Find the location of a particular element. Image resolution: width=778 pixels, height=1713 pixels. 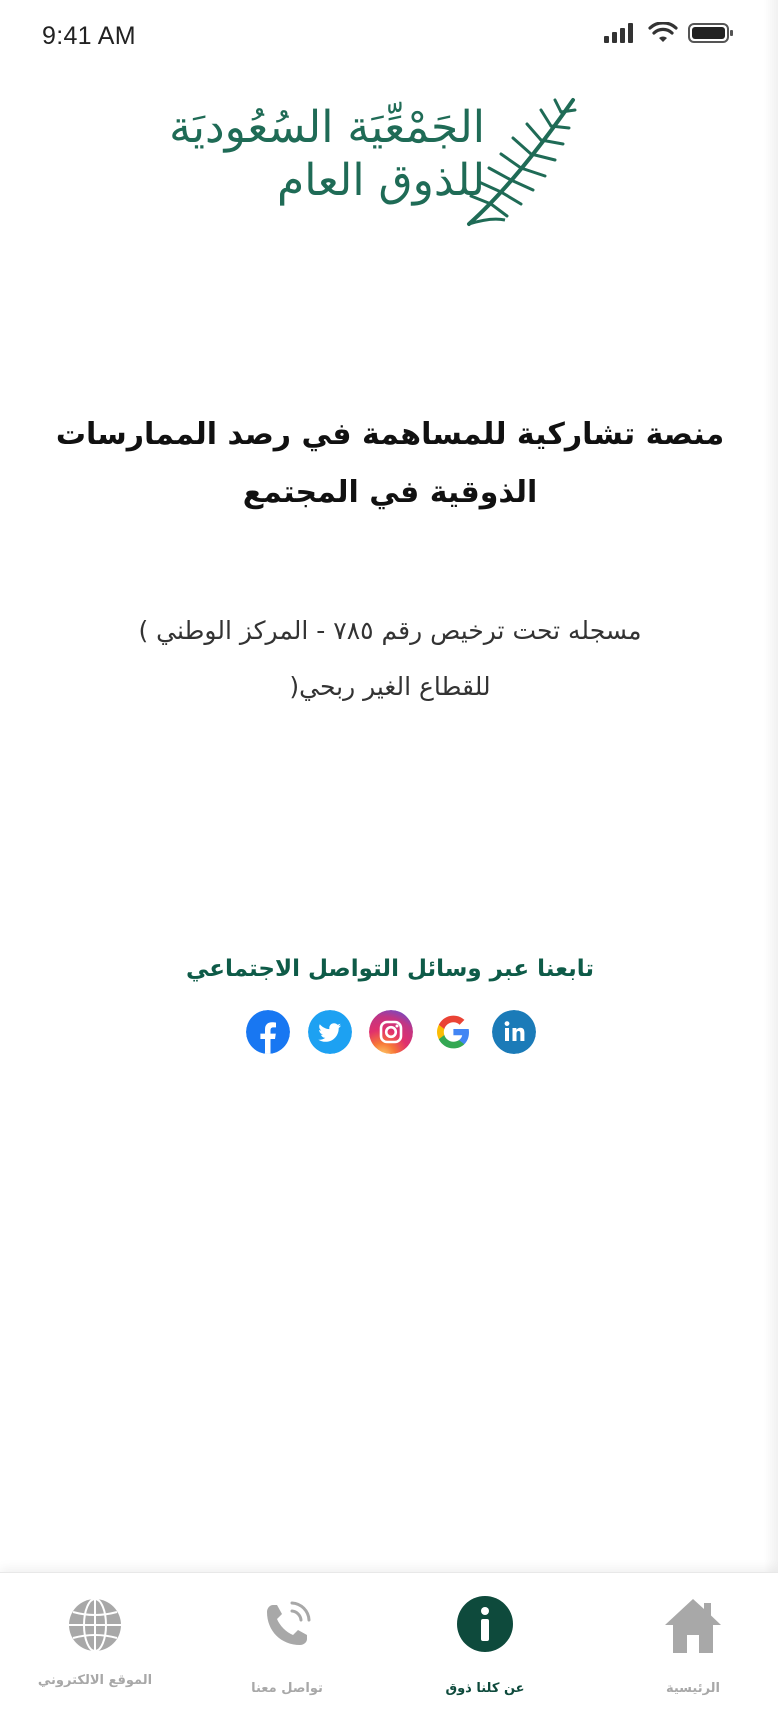

globe-icon is located at coordinates (95, 1627).